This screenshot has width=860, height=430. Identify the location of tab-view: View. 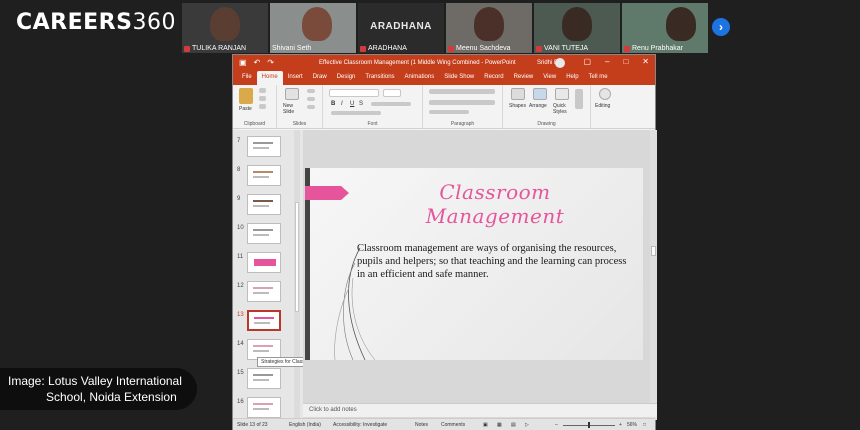
(549, 78).